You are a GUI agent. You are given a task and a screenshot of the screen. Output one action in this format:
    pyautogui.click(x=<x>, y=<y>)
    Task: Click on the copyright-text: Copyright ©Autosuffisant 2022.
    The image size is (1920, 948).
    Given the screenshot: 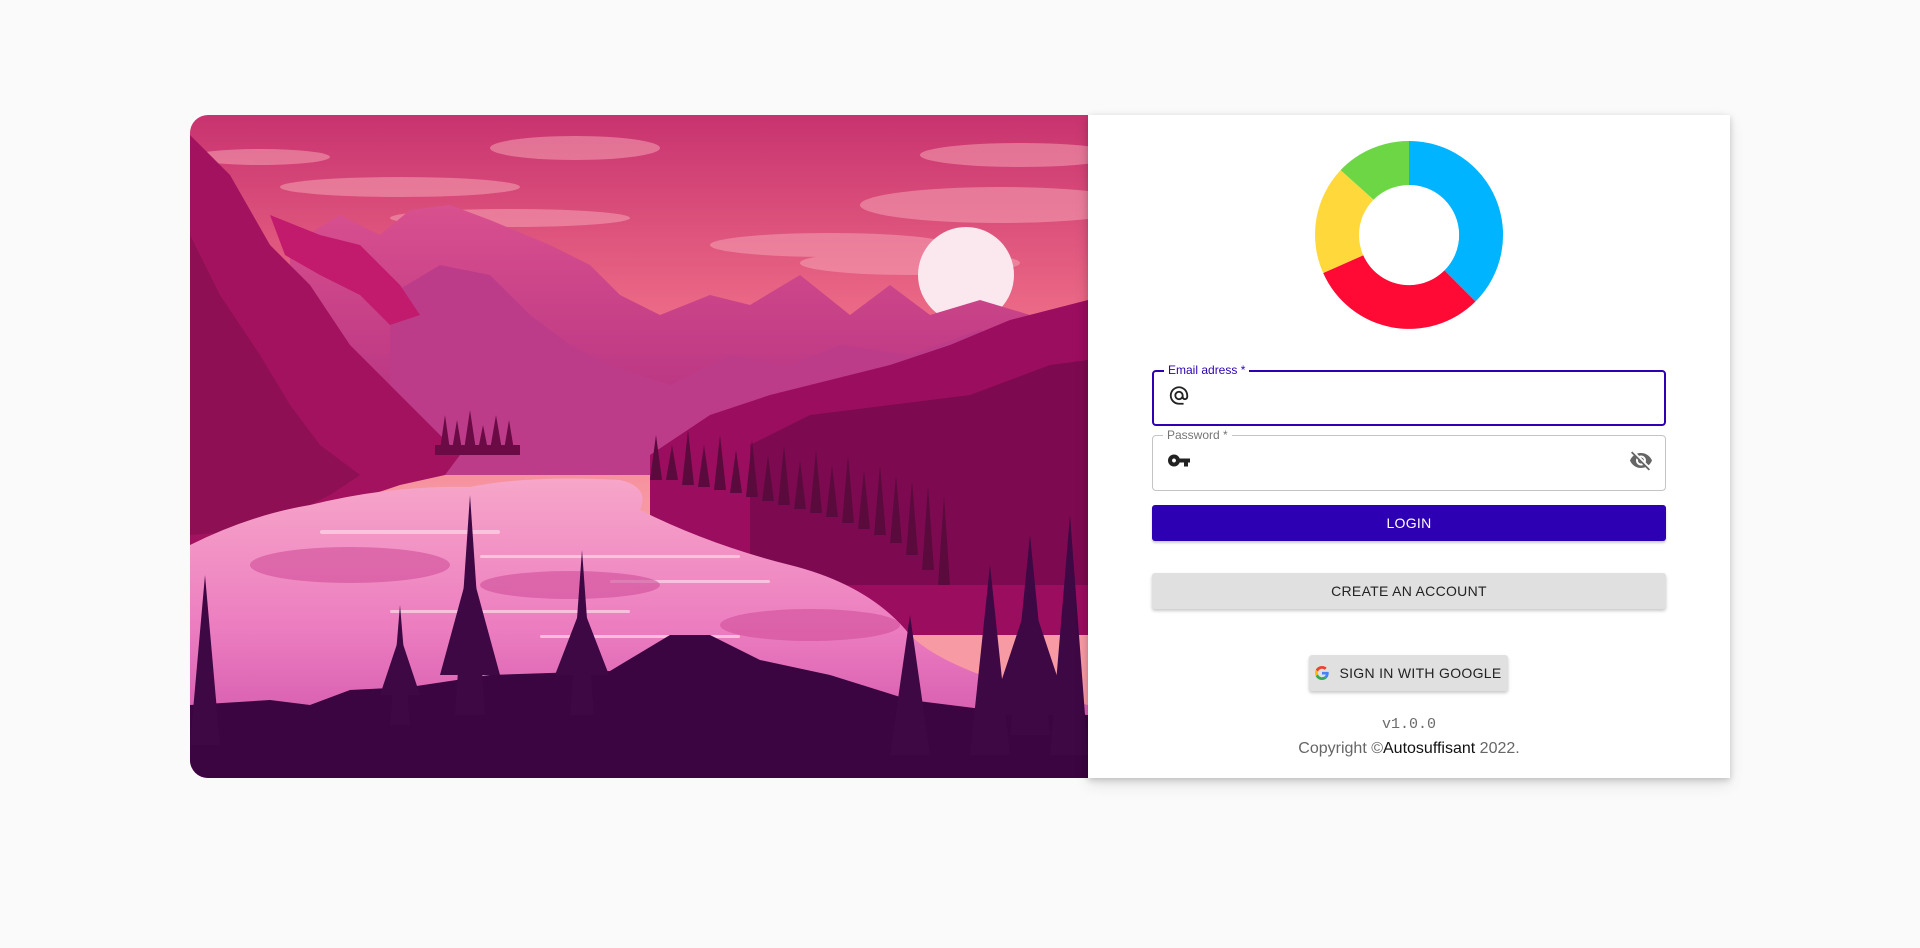 What is the action you would take?
    pyautogui.click(x=1409, y=749)
    